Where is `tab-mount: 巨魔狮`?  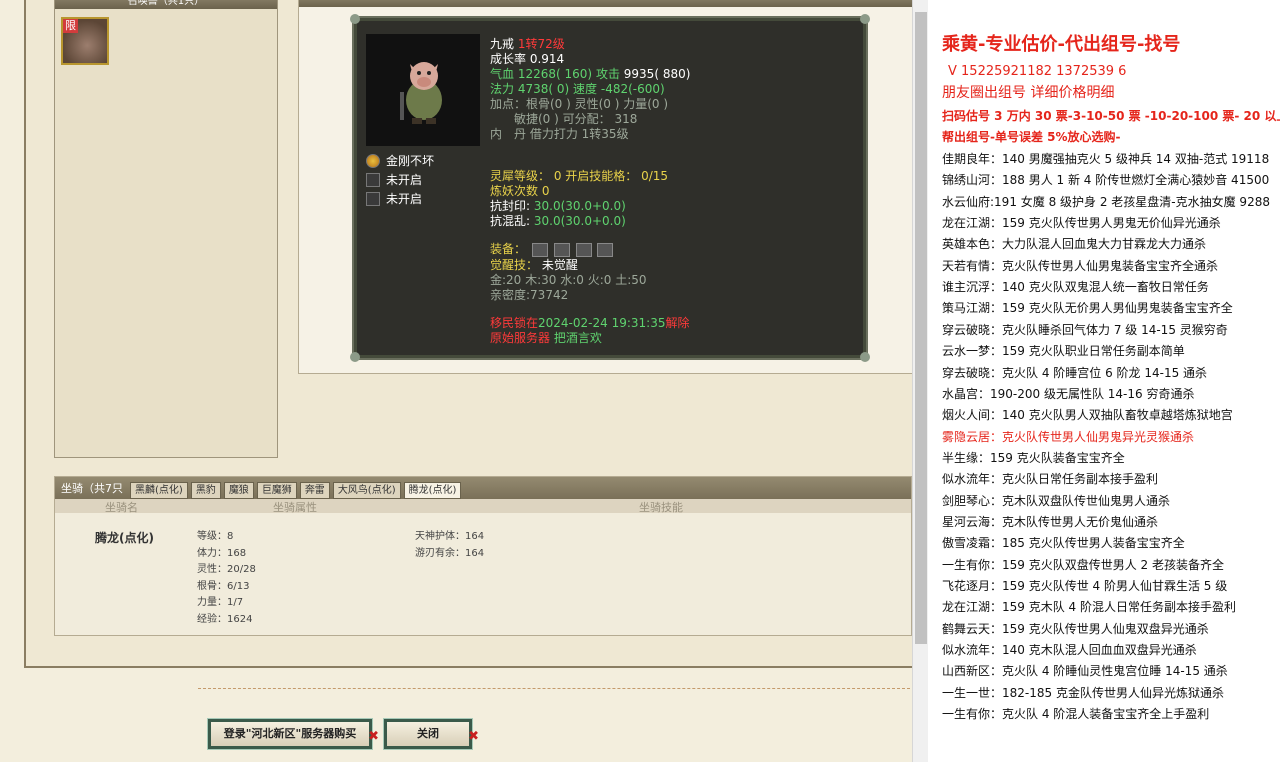
tab-mount: 巨魔狮 is located at coordinates (276, 490).